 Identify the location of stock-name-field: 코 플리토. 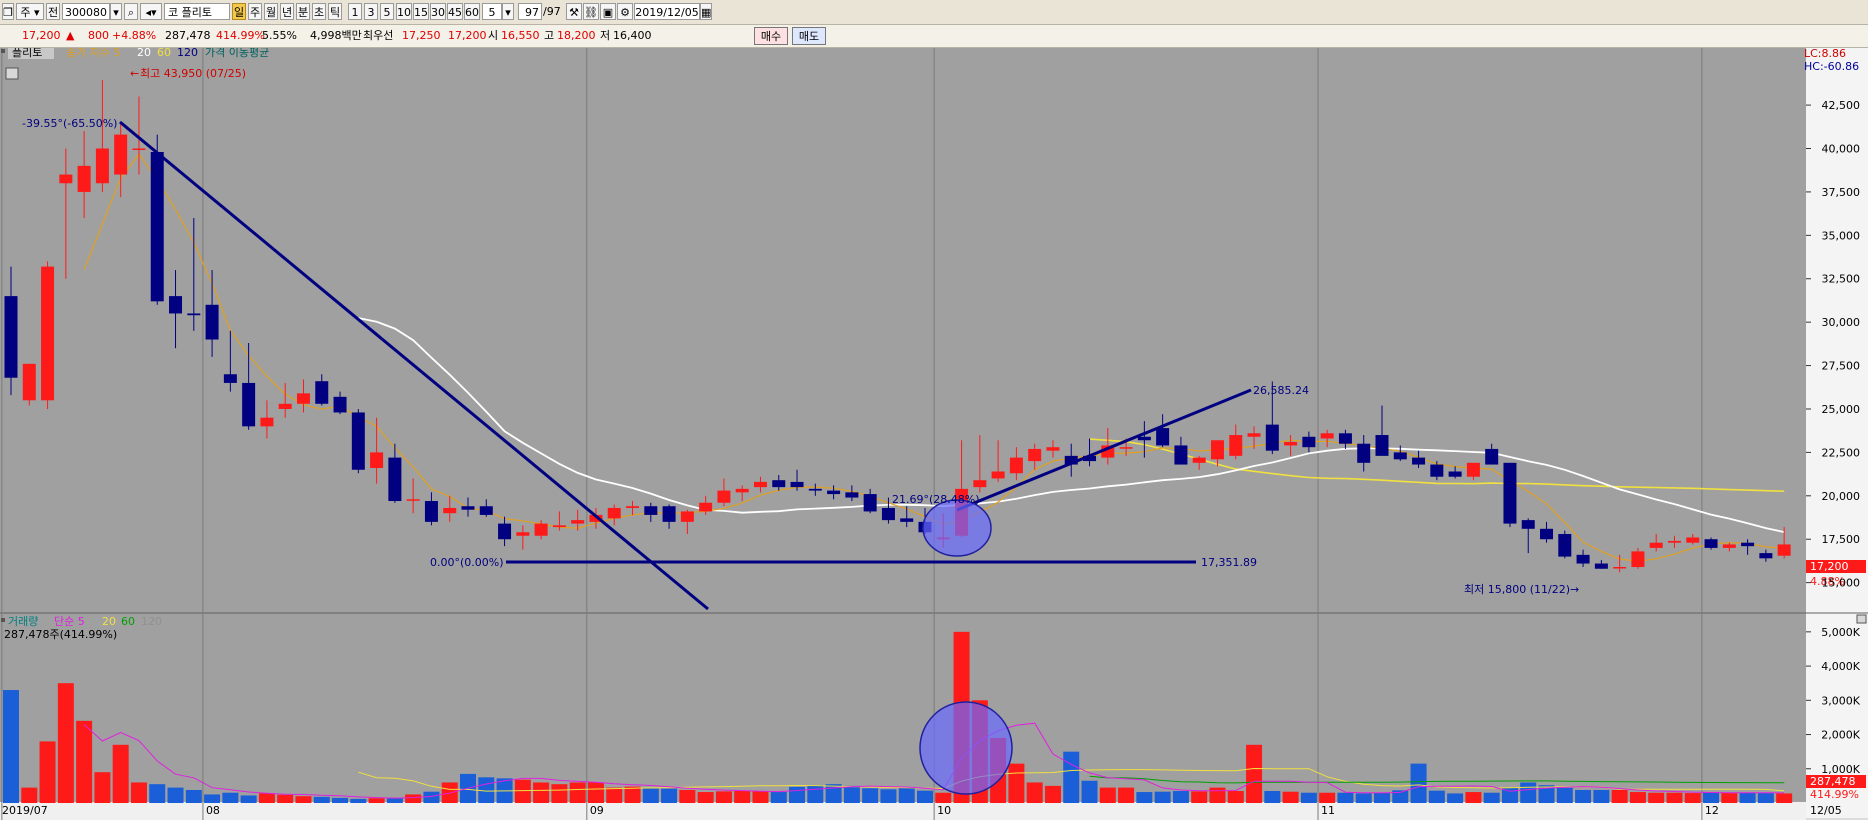
(197, 11).